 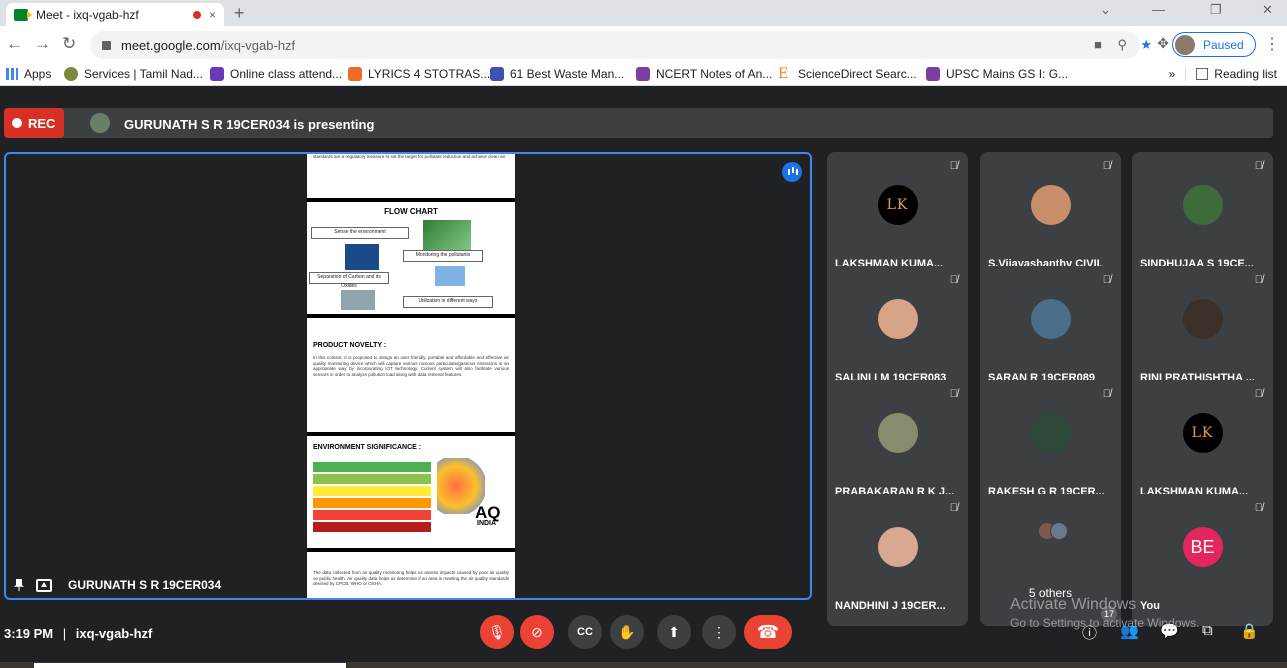 What do you see at coordinates (1146, 45) in the screenshot?
I see `bookmark-star-icon: ★` at bounding box center [1146, 45].